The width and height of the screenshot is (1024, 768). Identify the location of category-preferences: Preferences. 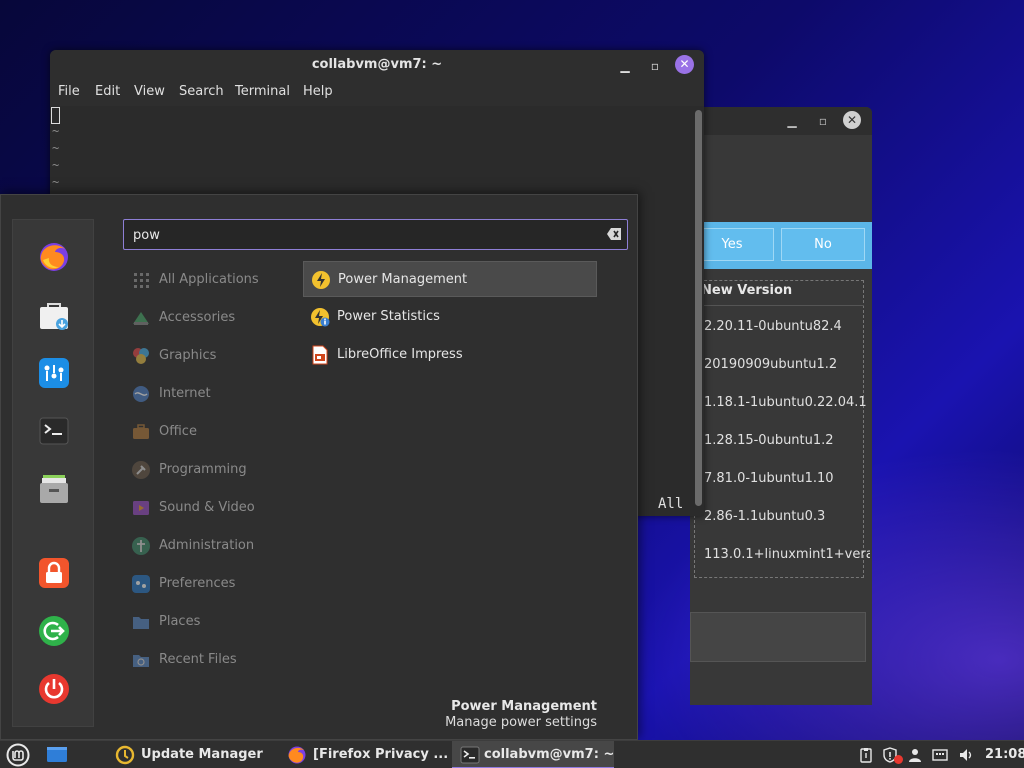
(211, 584).